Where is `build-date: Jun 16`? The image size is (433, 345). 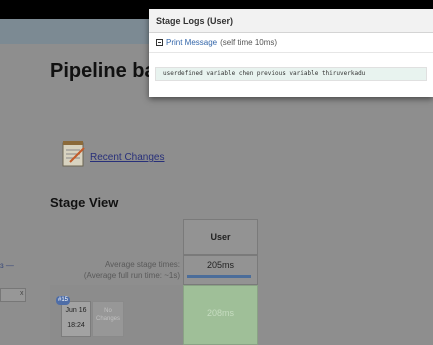
build-date: Jun 16 is located at coordinates (76, 310).